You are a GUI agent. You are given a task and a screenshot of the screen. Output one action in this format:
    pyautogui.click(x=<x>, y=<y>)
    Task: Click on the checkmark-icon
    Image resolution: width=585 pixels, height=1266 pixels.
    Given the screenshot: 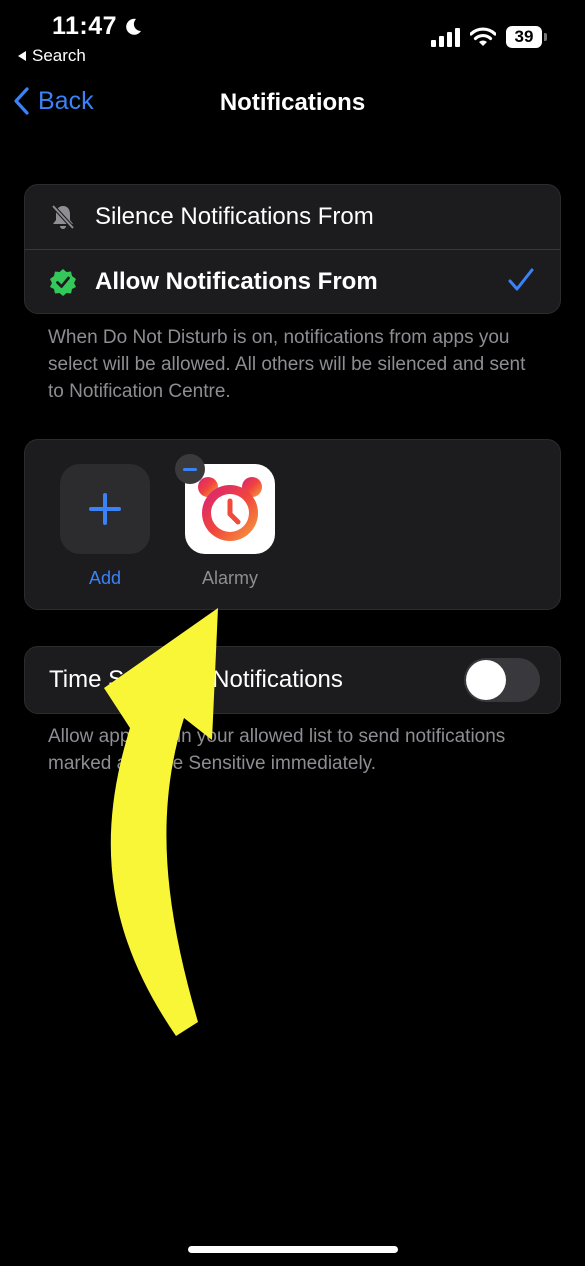 What is the action you would take?
    pyautogui.click(x=521, y=279)
    